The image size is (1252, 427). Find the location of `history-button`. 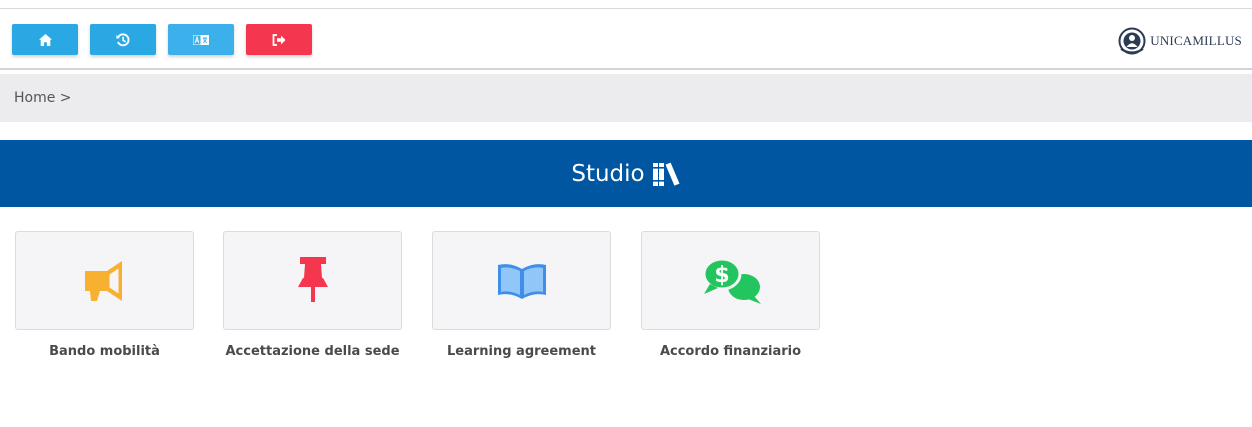

history-button is located at coordinates (123, 39).